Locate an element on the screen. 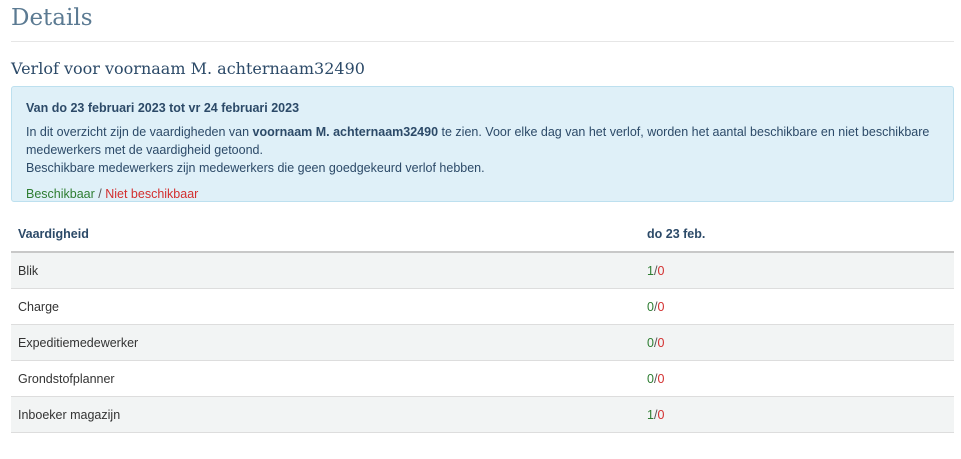 Image resolution: width=961 pixels, height=459 pixels. employee-name: voornaam M. achternaam32490 is located at coordinates (345, 132).